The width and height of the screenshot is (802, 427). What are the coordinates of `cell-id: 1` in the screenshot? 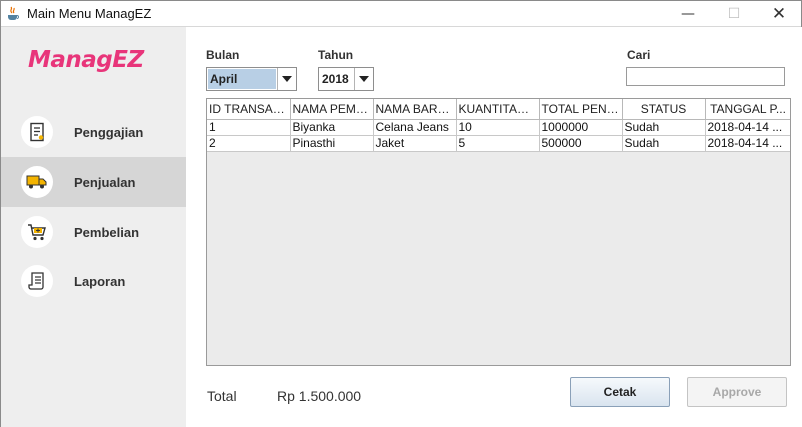 It's located at (249, 127).